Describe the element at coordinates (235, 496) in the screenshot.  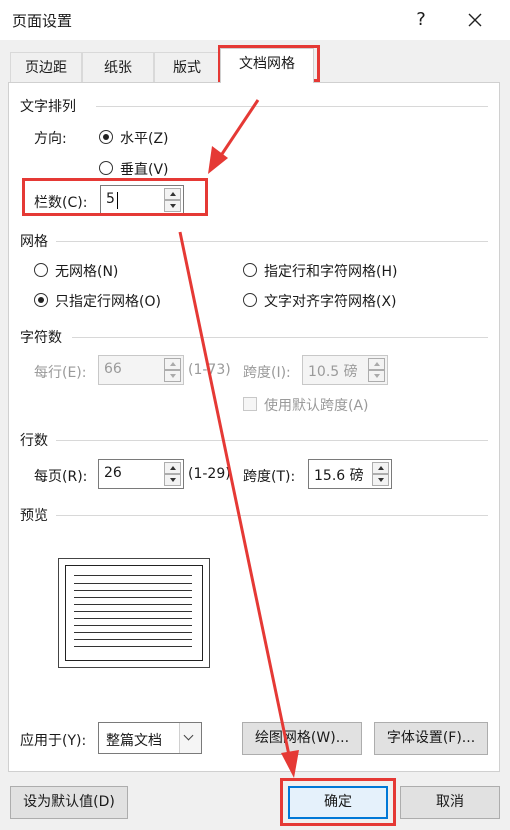
I see `arrow-line-columns-to-ok` at that location.